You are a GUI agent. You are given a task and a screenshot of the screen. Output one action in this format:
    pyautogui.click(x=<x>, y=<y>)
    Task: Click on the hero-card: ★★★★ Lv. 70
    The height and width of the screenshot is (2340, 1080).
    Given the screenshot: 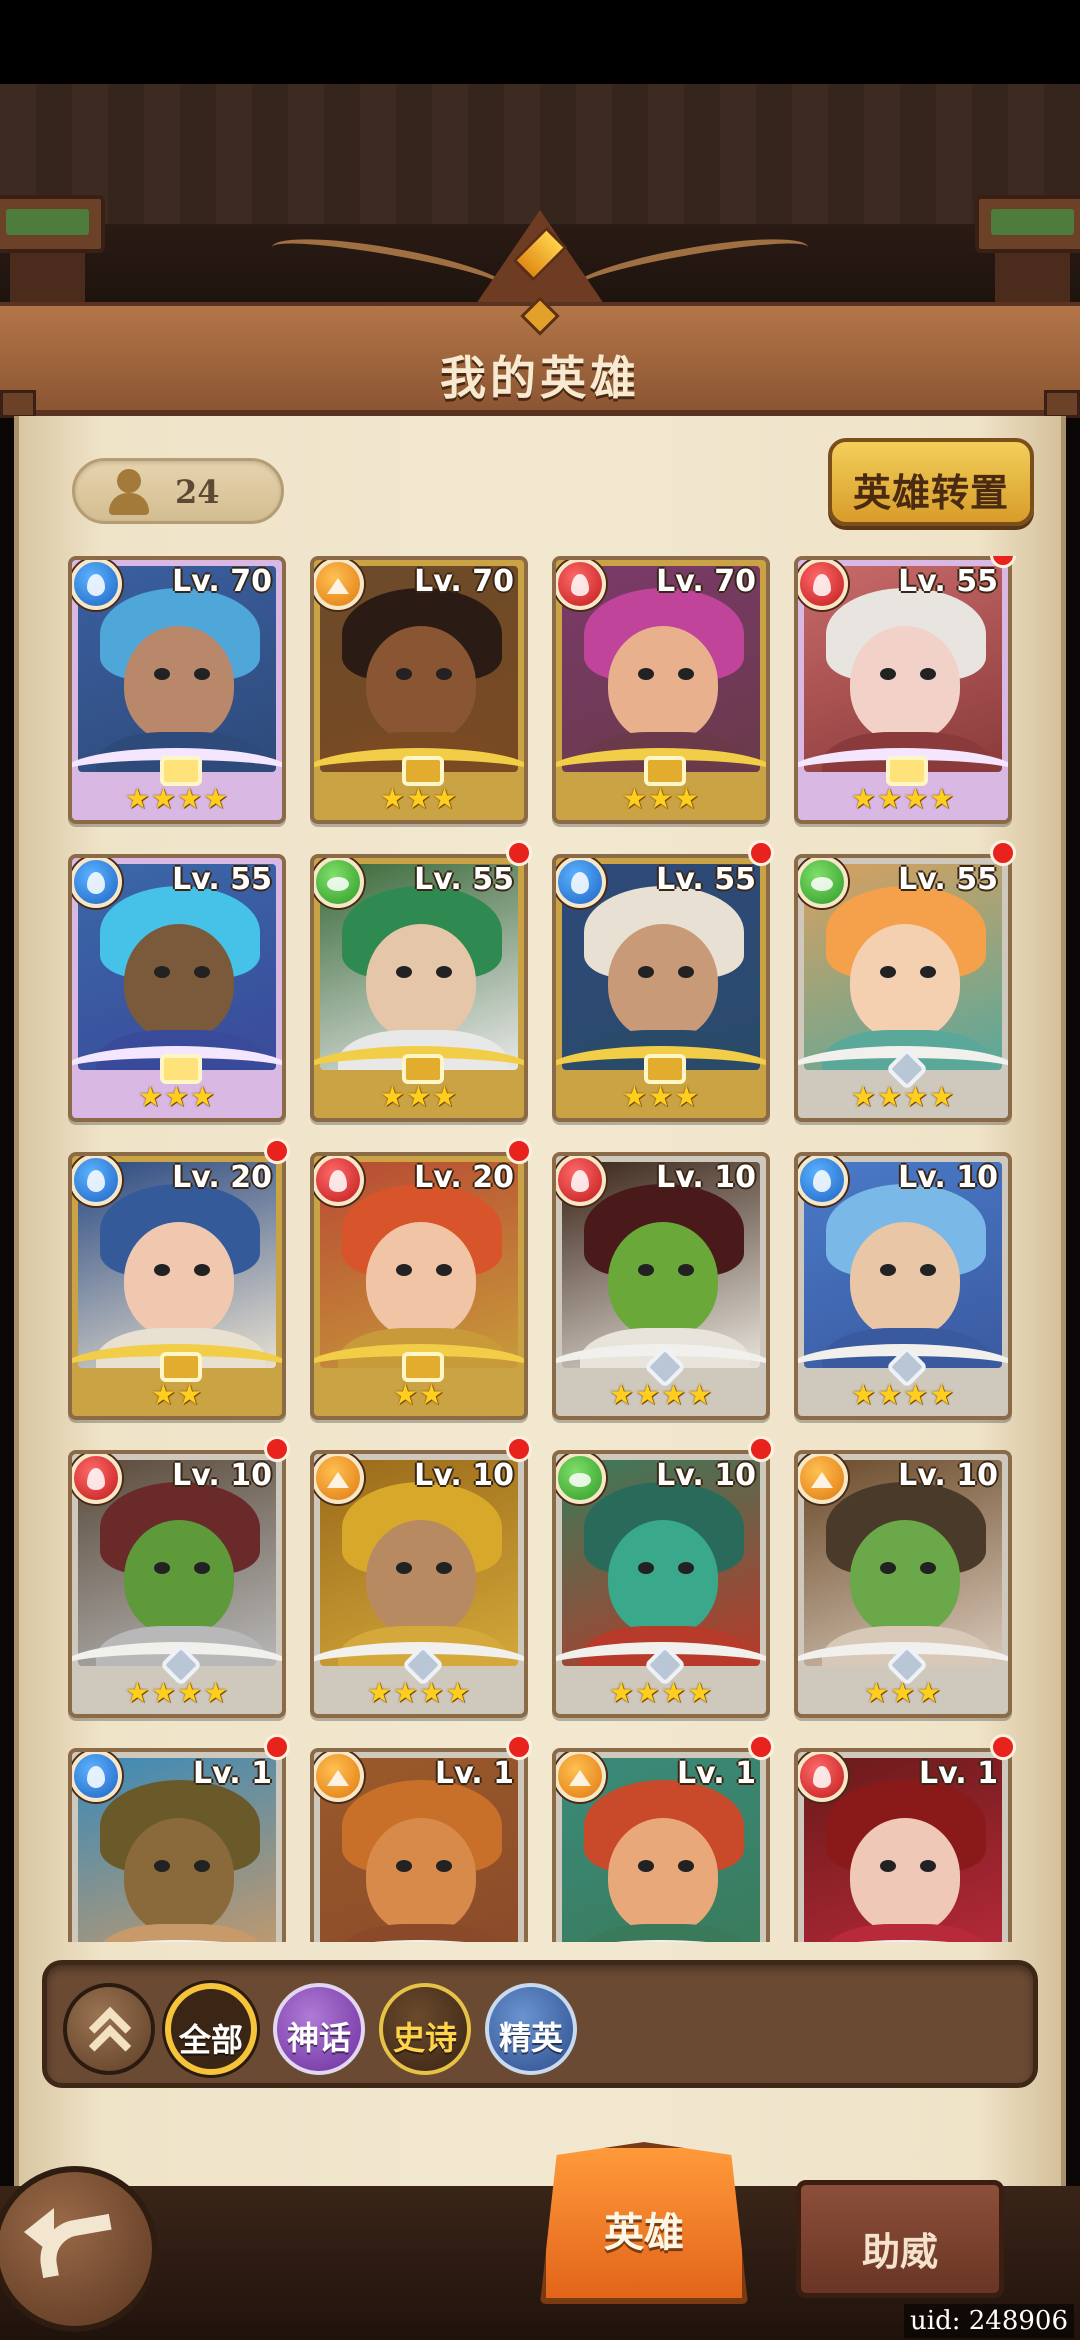 What is the action you would take?
    pyautogui.click(x=177, y=690)
    